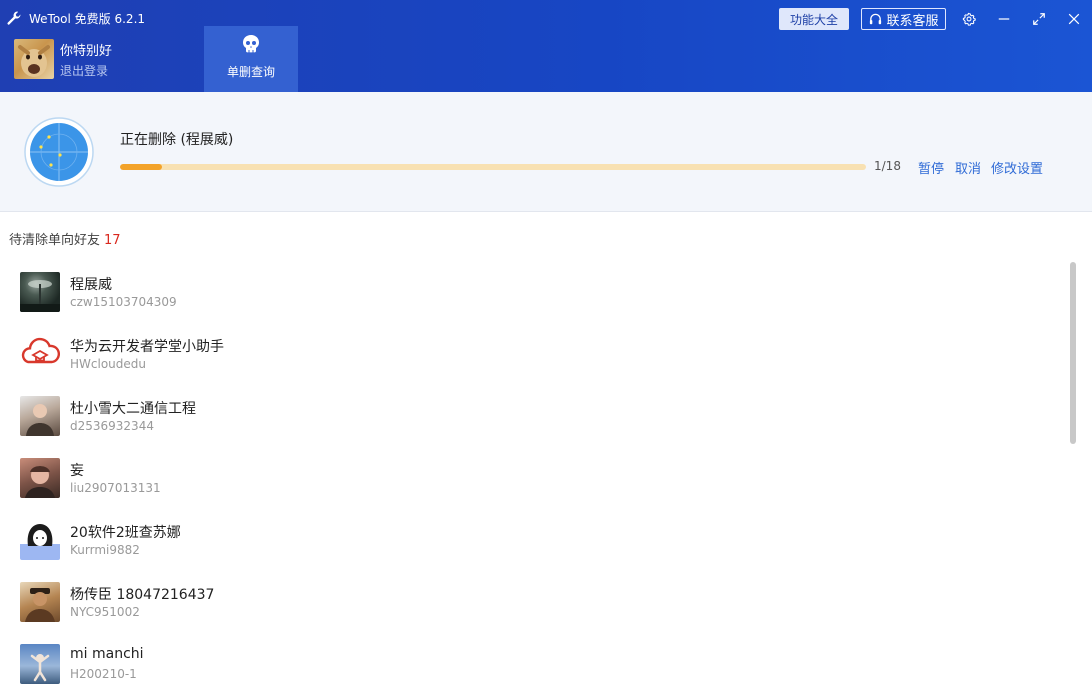 The width and height of the screenshot is (1092, 700). What do you see at coordinates (876, 18) in the screenshot?
I see `headset-icon` at bounding box center [876, 18].